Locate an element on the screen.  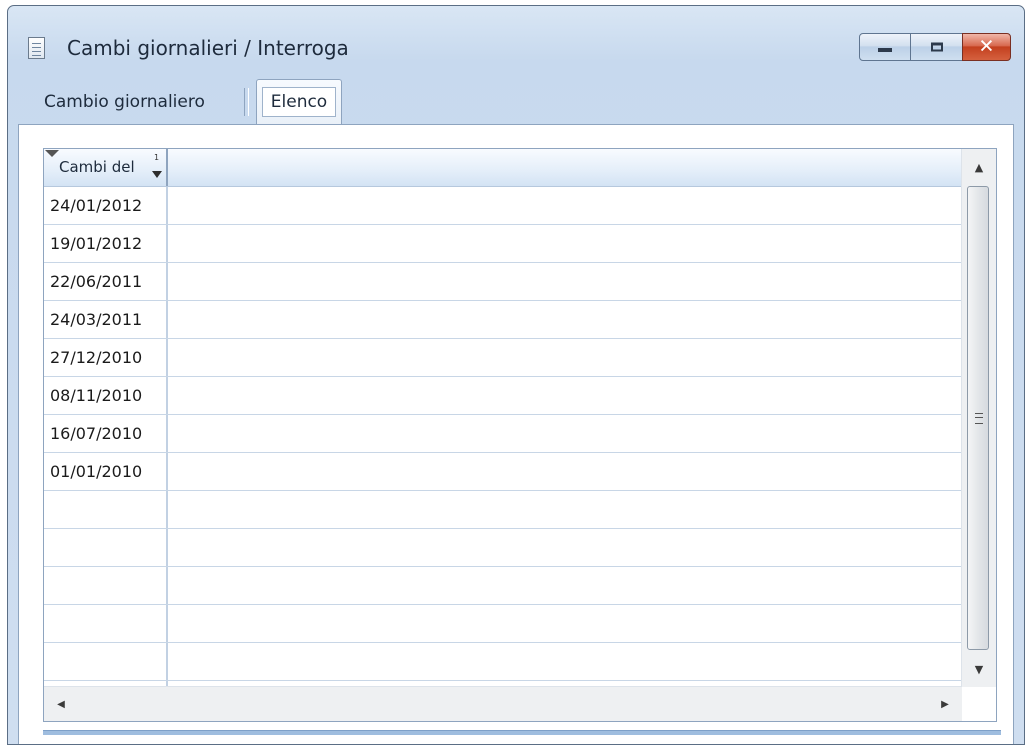
maximize-button is located at coordinates (936, 47).